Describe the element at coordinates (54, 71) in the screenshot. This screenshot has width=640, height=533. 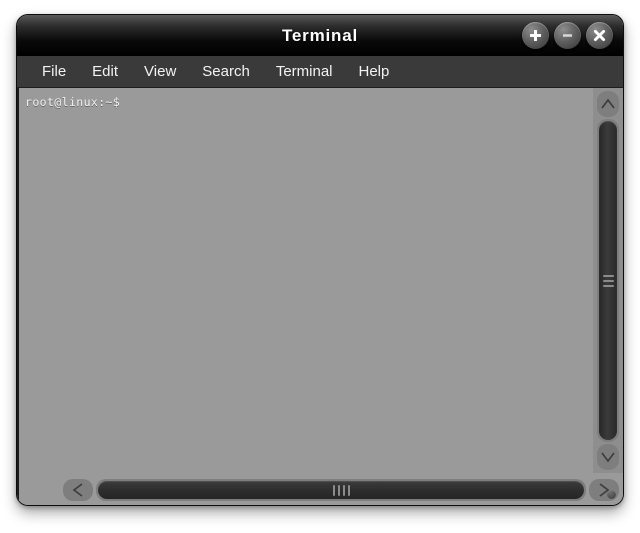
I see `menu-item-file: File` at that location.